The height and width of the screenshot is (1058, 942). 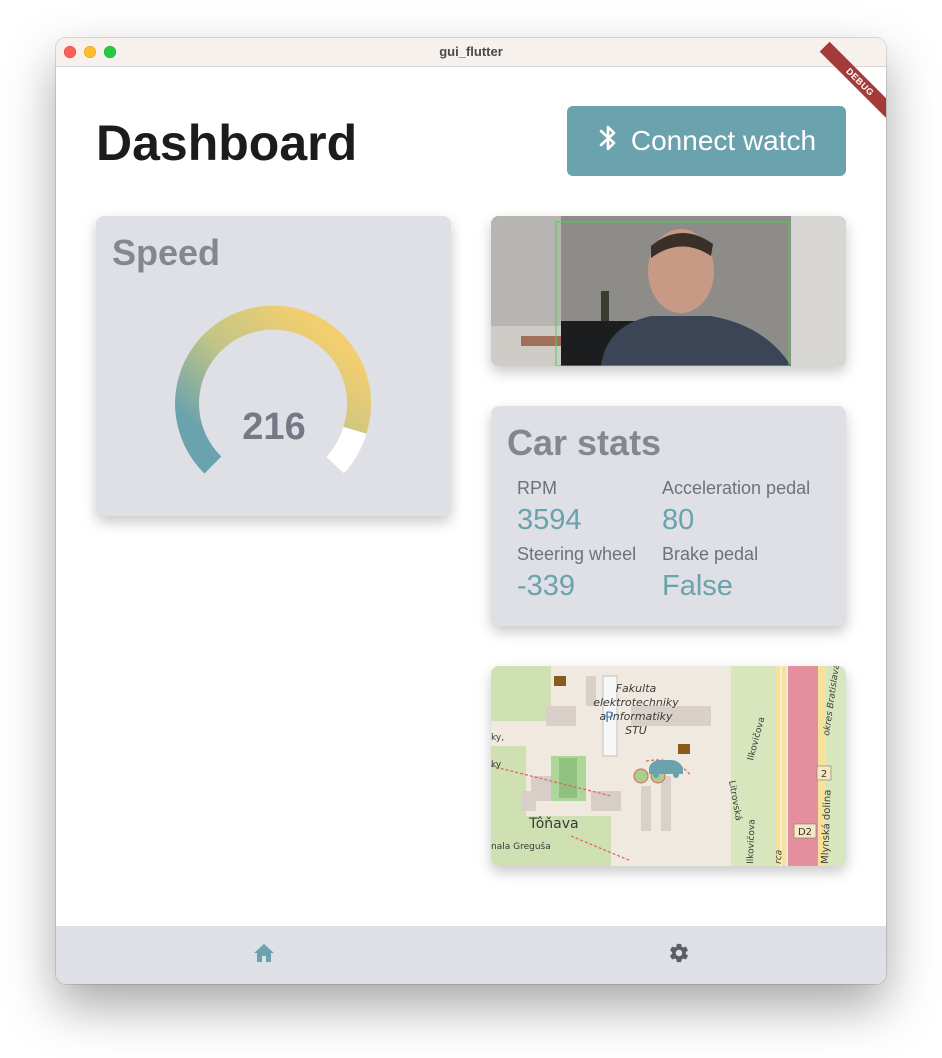 What do you see at coordinates (546, 586) in the screenshot?
I see `steering-wheel-value: -339` at bounding box center [546, 586].